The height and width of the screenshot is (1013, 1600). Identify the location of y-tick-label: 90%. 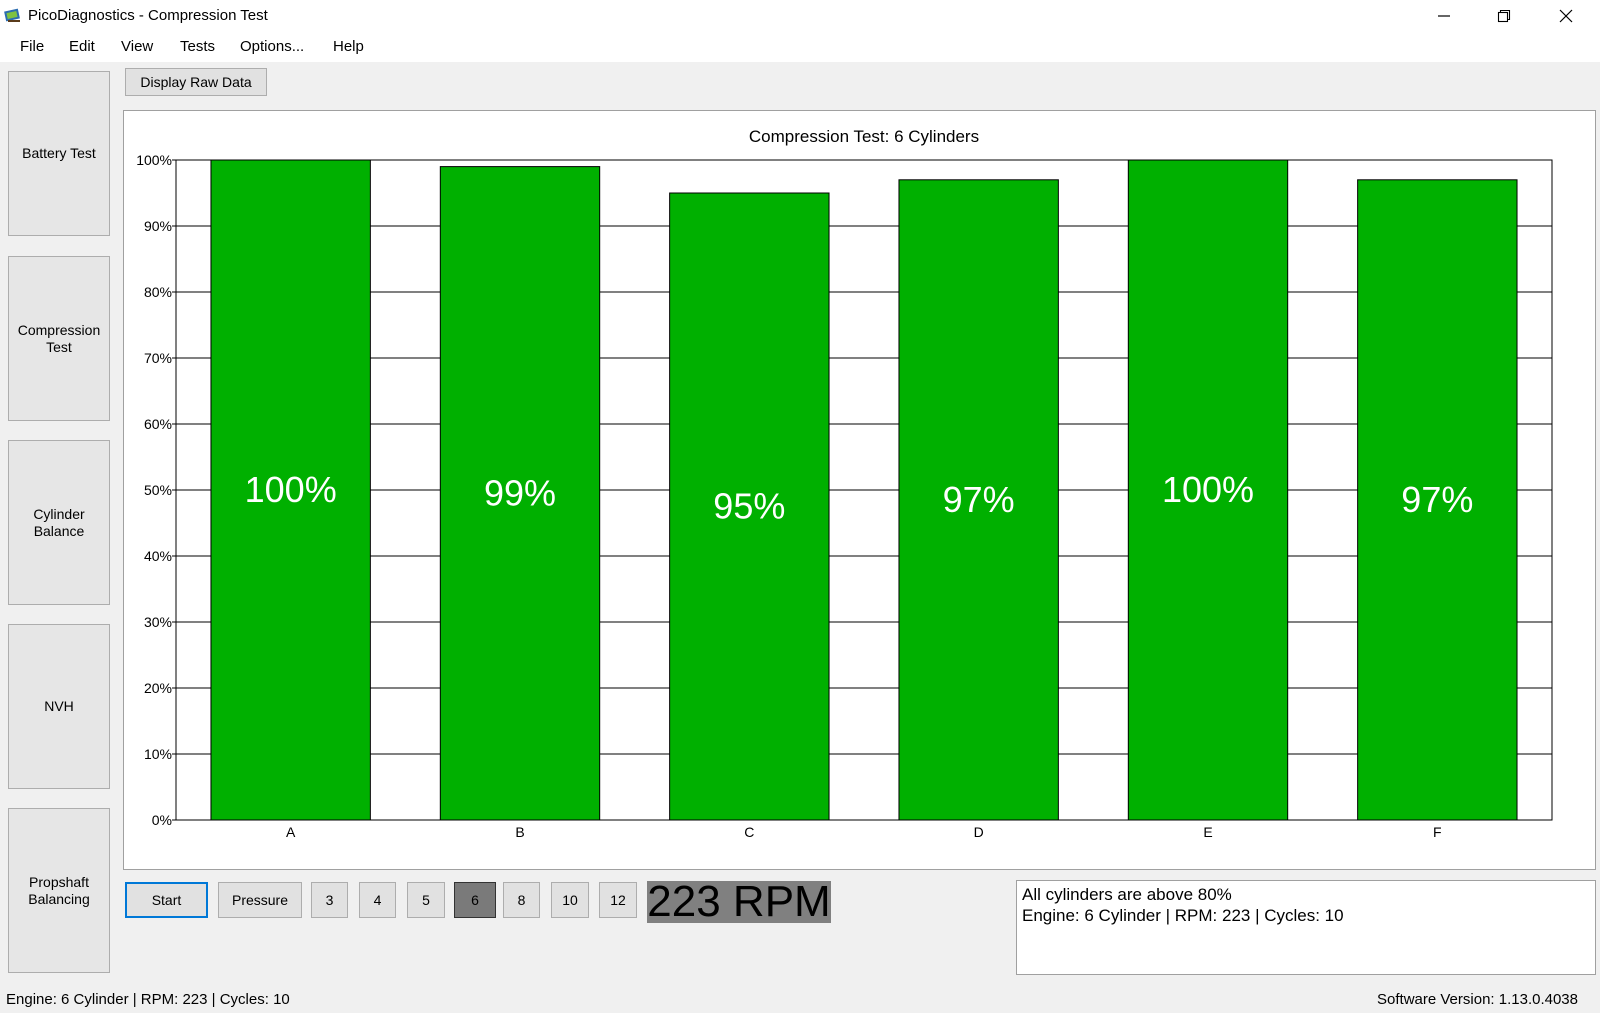
(158, 226).